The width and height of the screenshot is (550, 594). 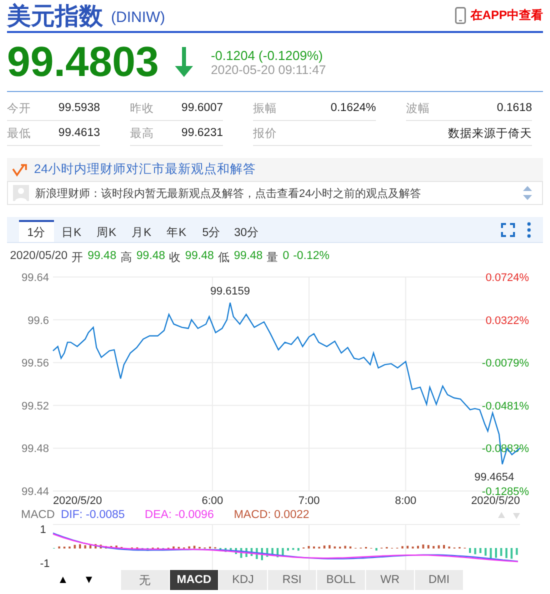 What do you see at coordinates (405, 501) in the screenshot?
I see `x-axis-label: 8:00` at bounding box center [405, 501].